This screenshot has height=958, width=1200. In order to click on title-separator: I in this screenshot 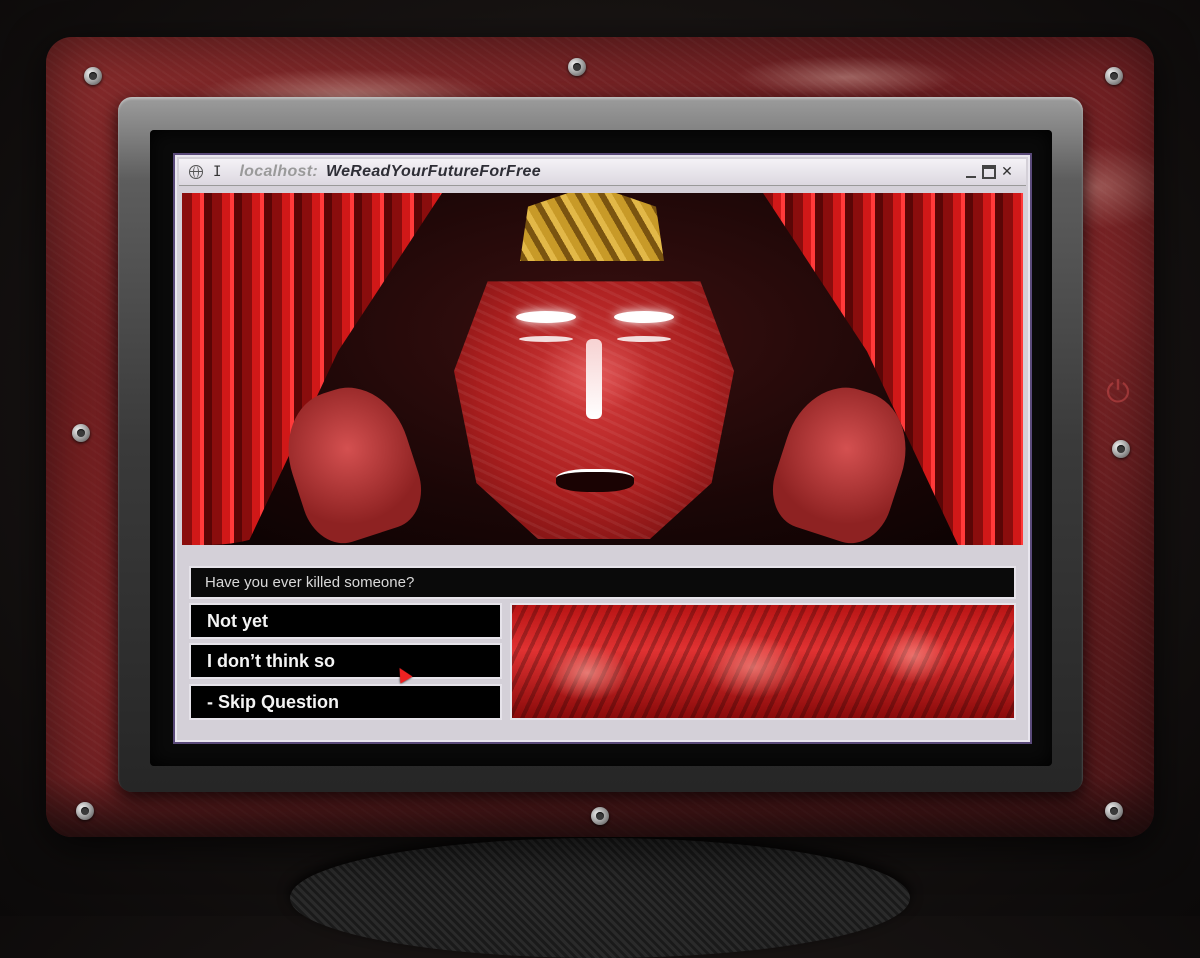, I will do `click(217, 172)`.